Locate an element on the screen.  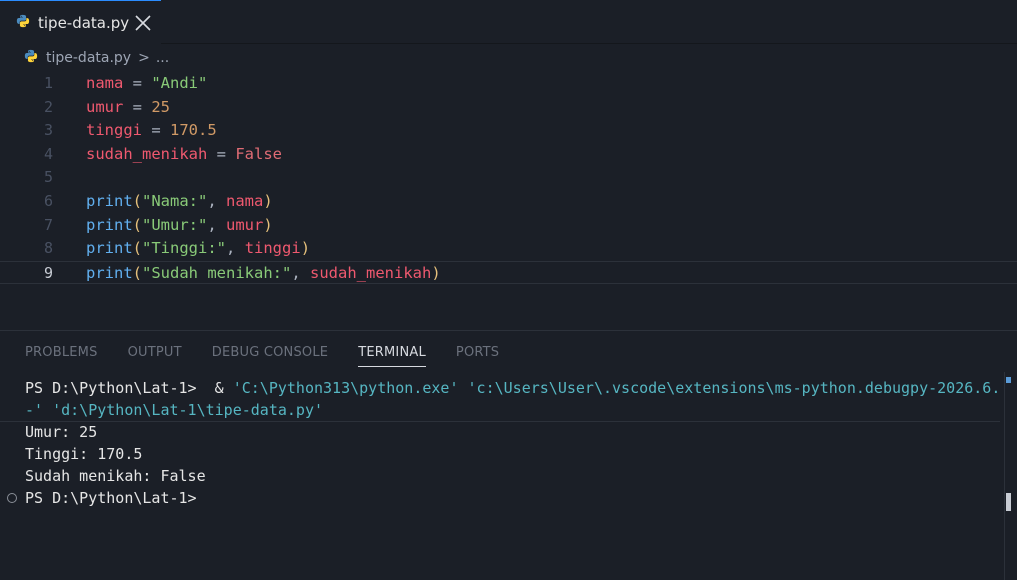
code-token: "Nama:" is located at coordinates (175, 201).